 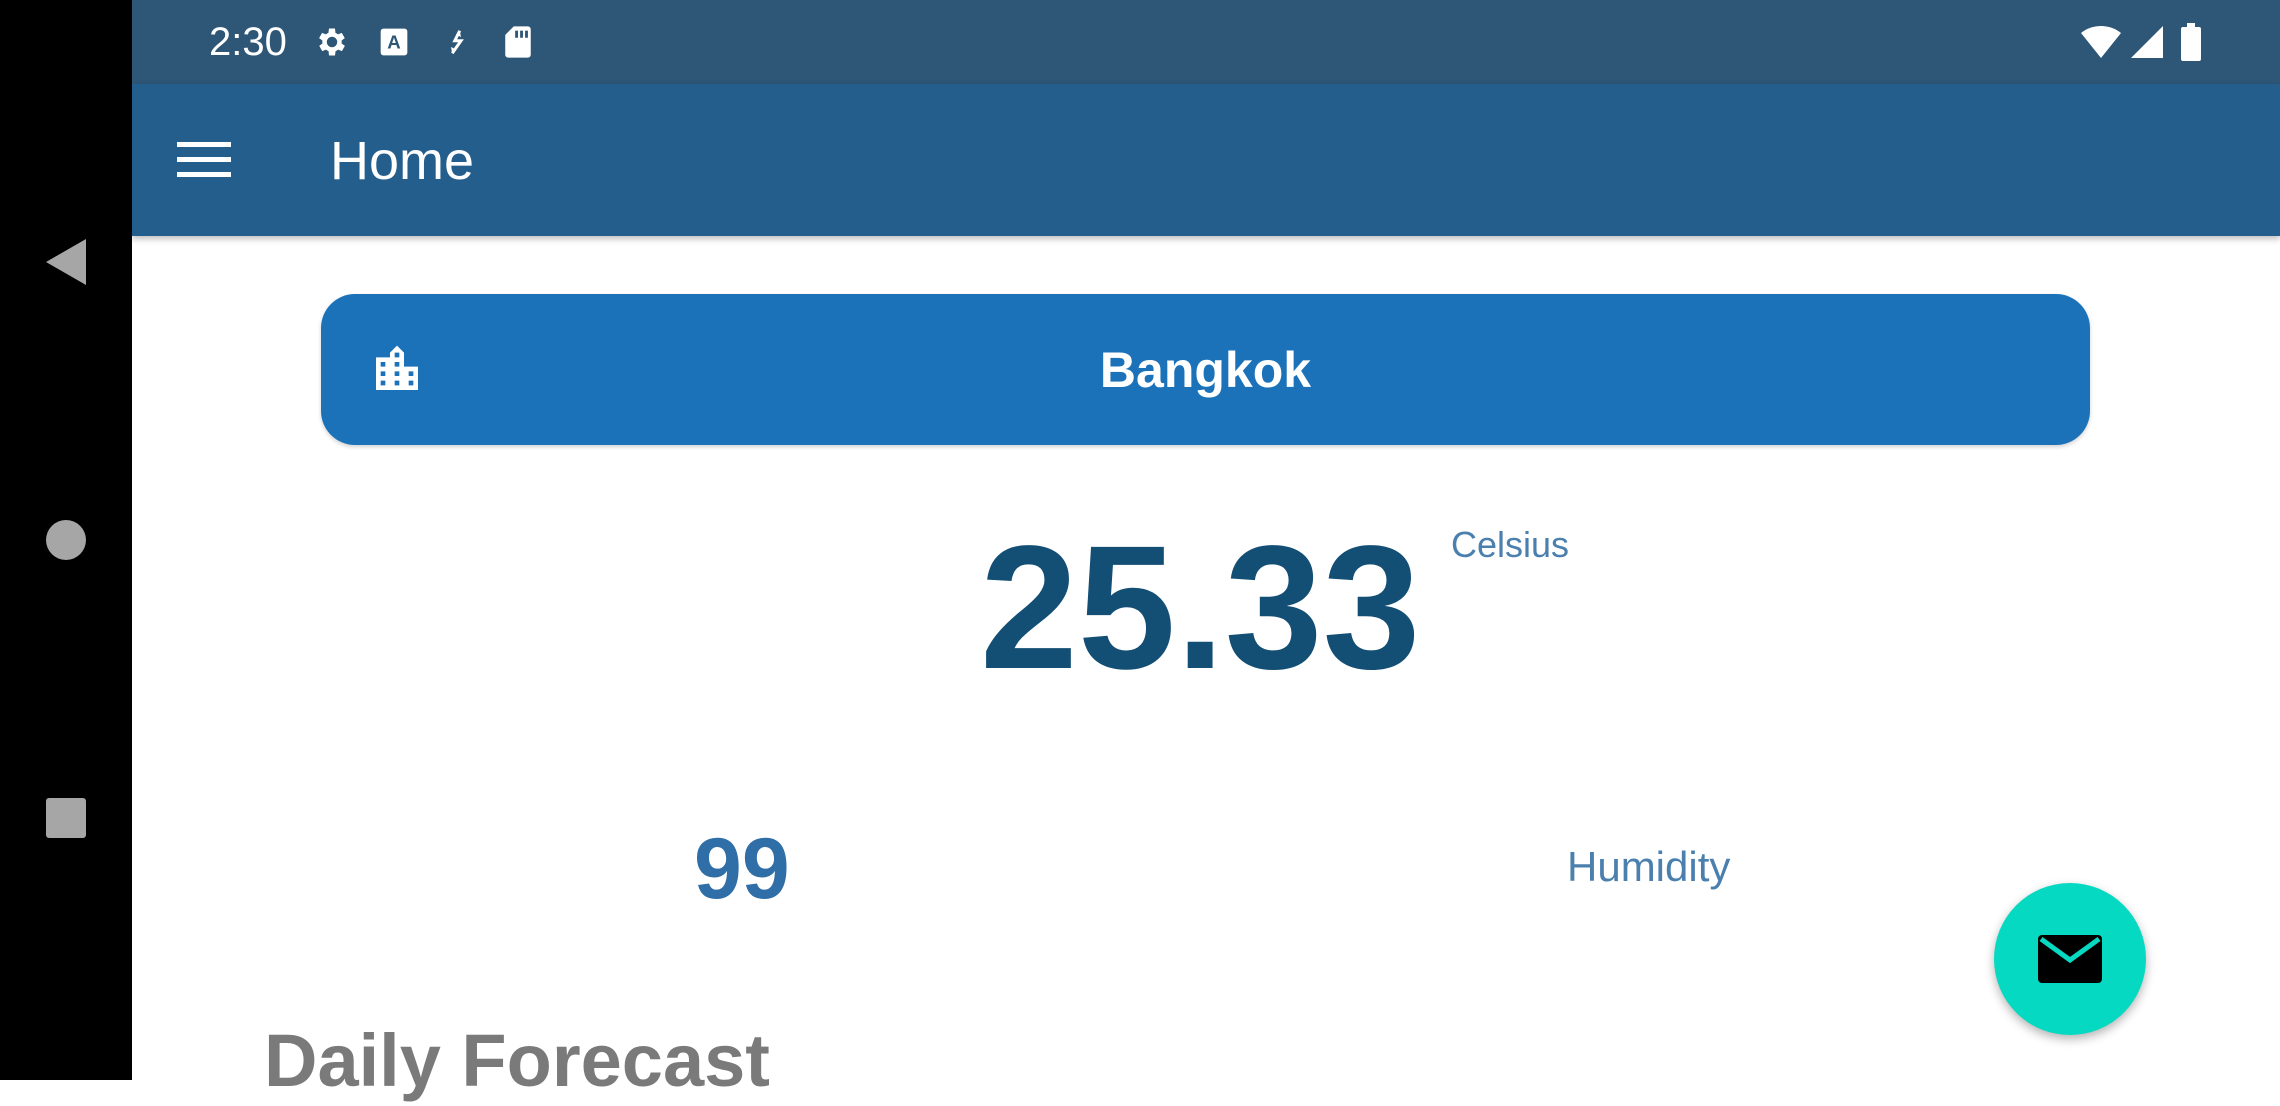 What do you see at coordinates (2191, 42) in the screenshot?
I see `battery-icon` at bounding box center [2191, 42].